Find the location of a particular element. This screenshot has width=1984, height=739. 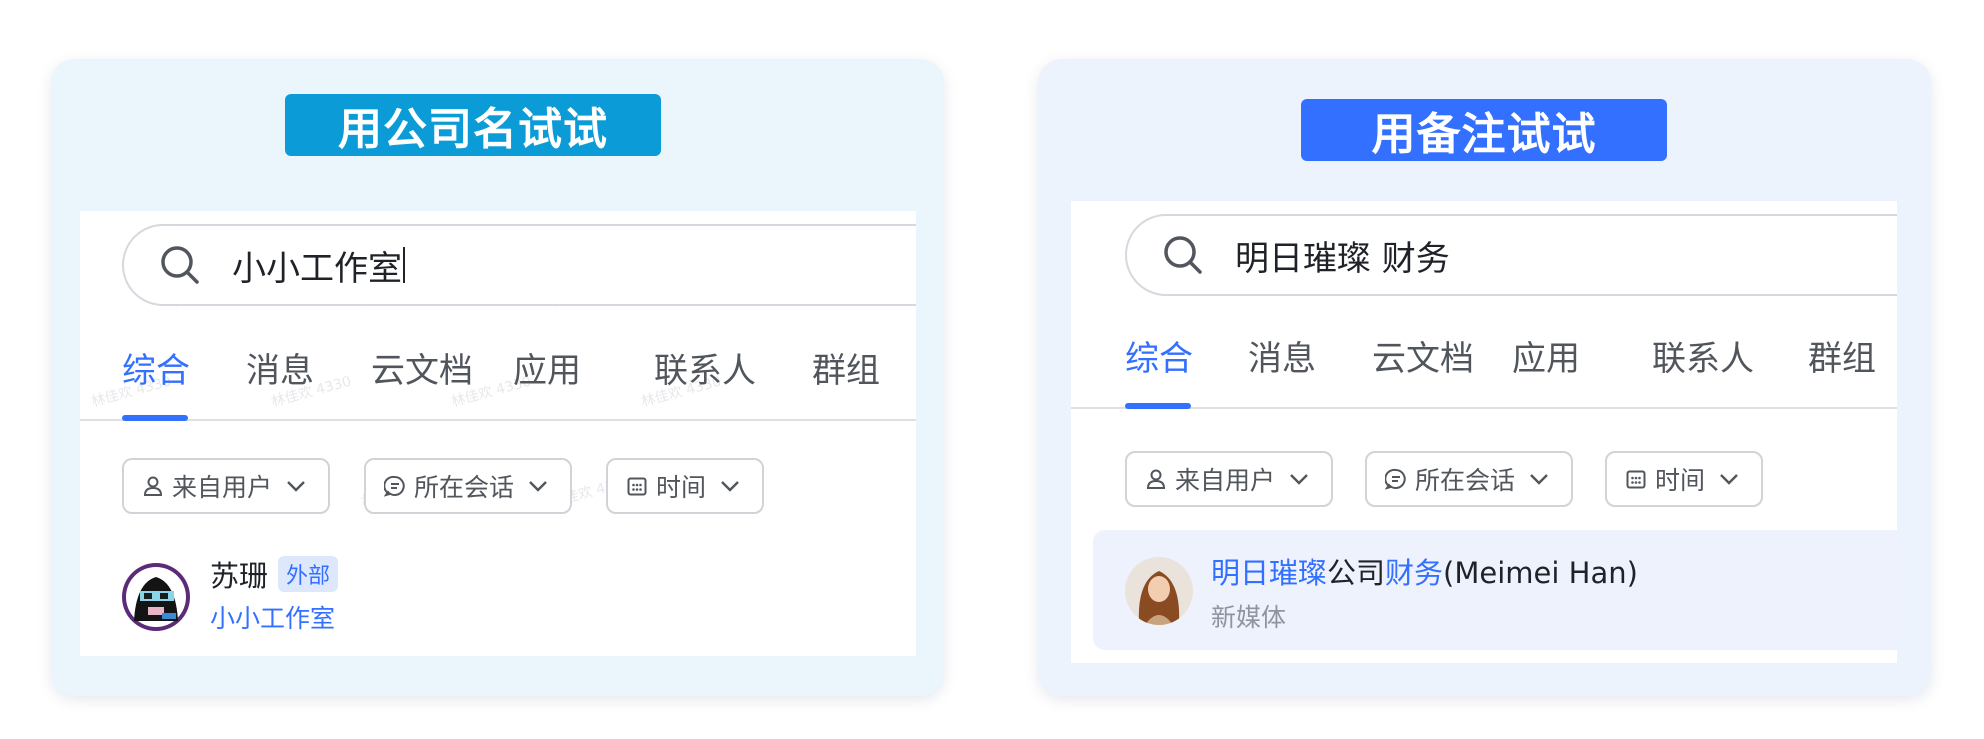

contact-name: 苏珊 is located at coordinates (239, 576).